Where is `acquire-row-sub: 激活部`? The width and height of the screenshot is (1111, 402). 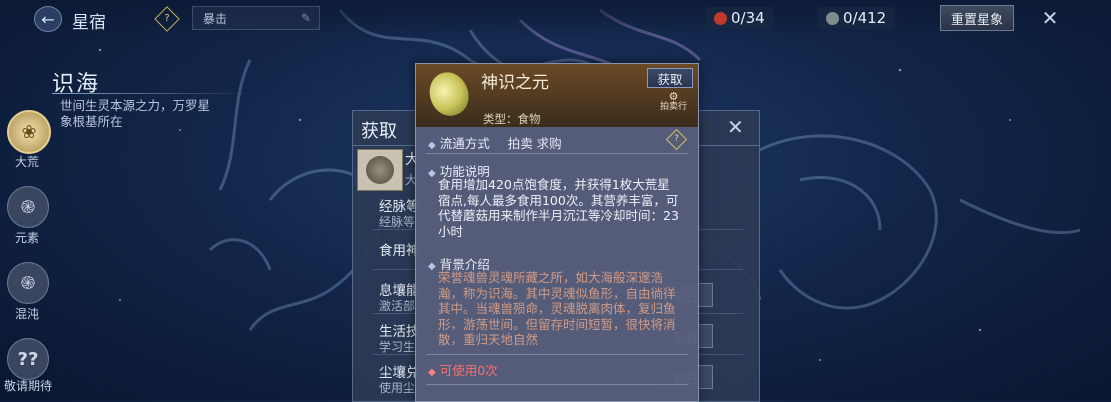 acquire-row-sub: 激活部 is located at coordinates (397, 306).